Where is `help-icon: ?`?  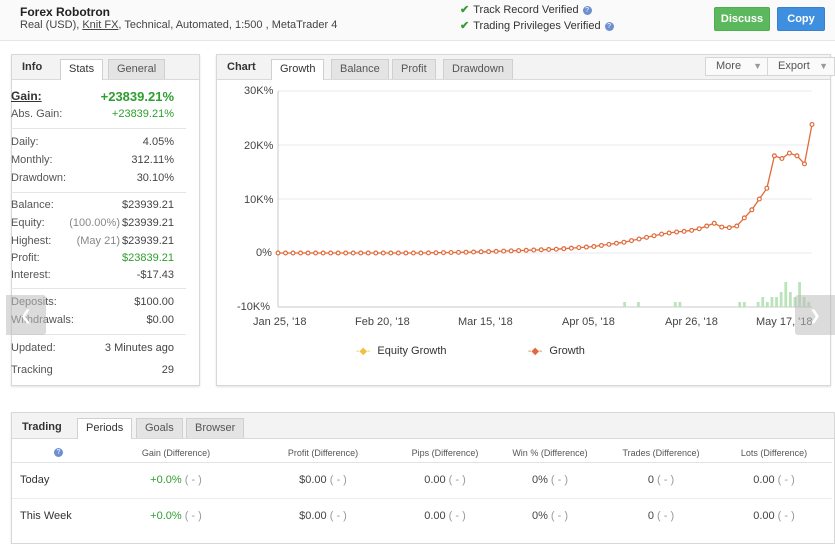 help-icon: ? is located at coordinates (58, 452).